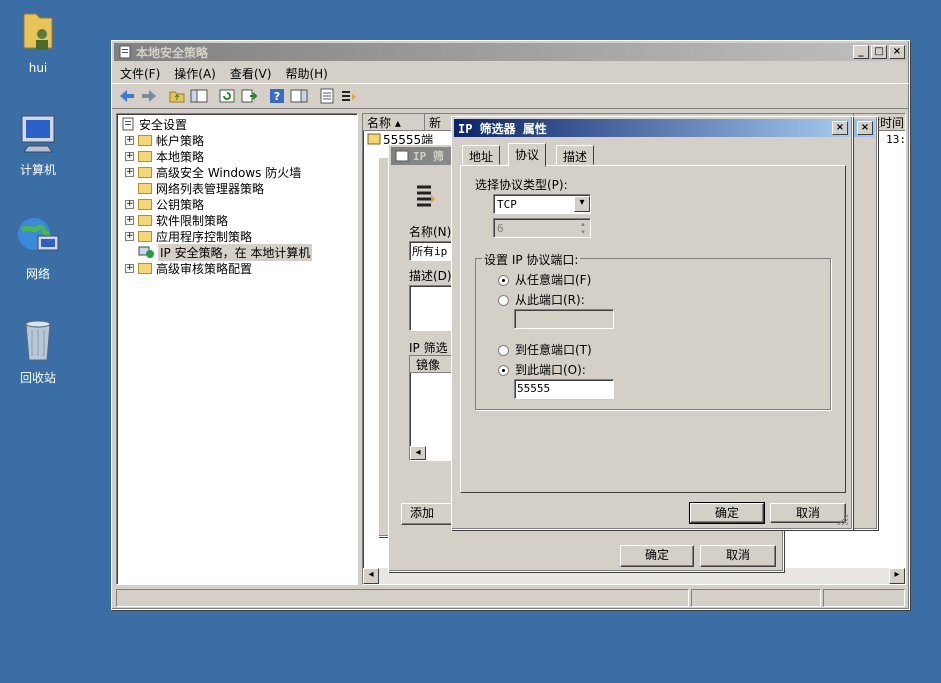 The width and height of the screenshot is (941, 683). What do you see at coordinates (564, 389) in the screenshot?
I see `to-port-input: 55555` at bounding box center [564, 389].